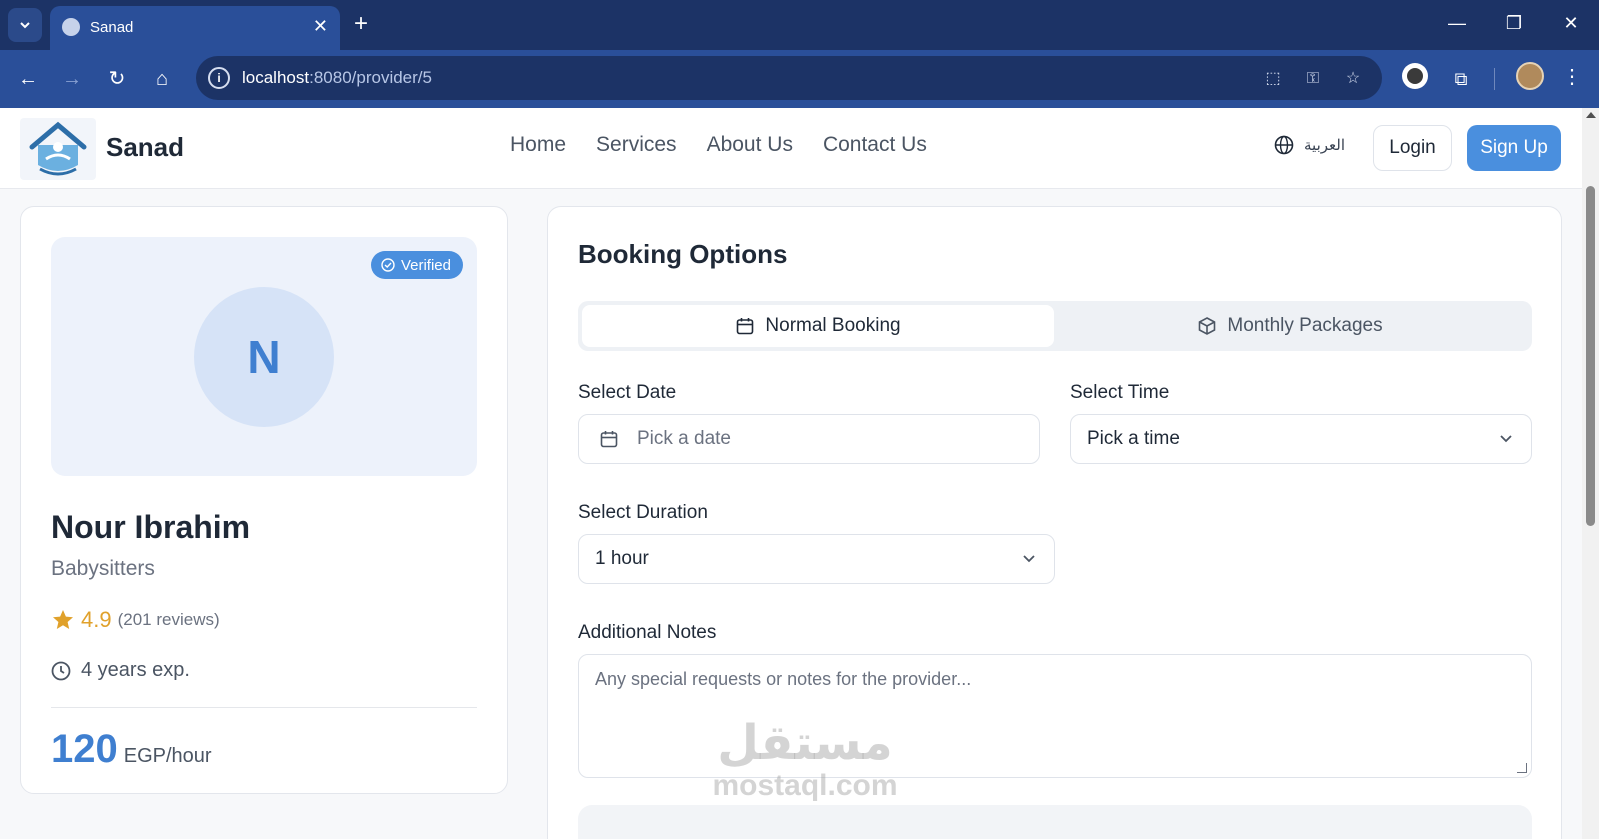  What do you see at coordinates (684, 438) in the screenshot?
I see `date-placeholder: Pick a date` at bounding box center [684, 438].